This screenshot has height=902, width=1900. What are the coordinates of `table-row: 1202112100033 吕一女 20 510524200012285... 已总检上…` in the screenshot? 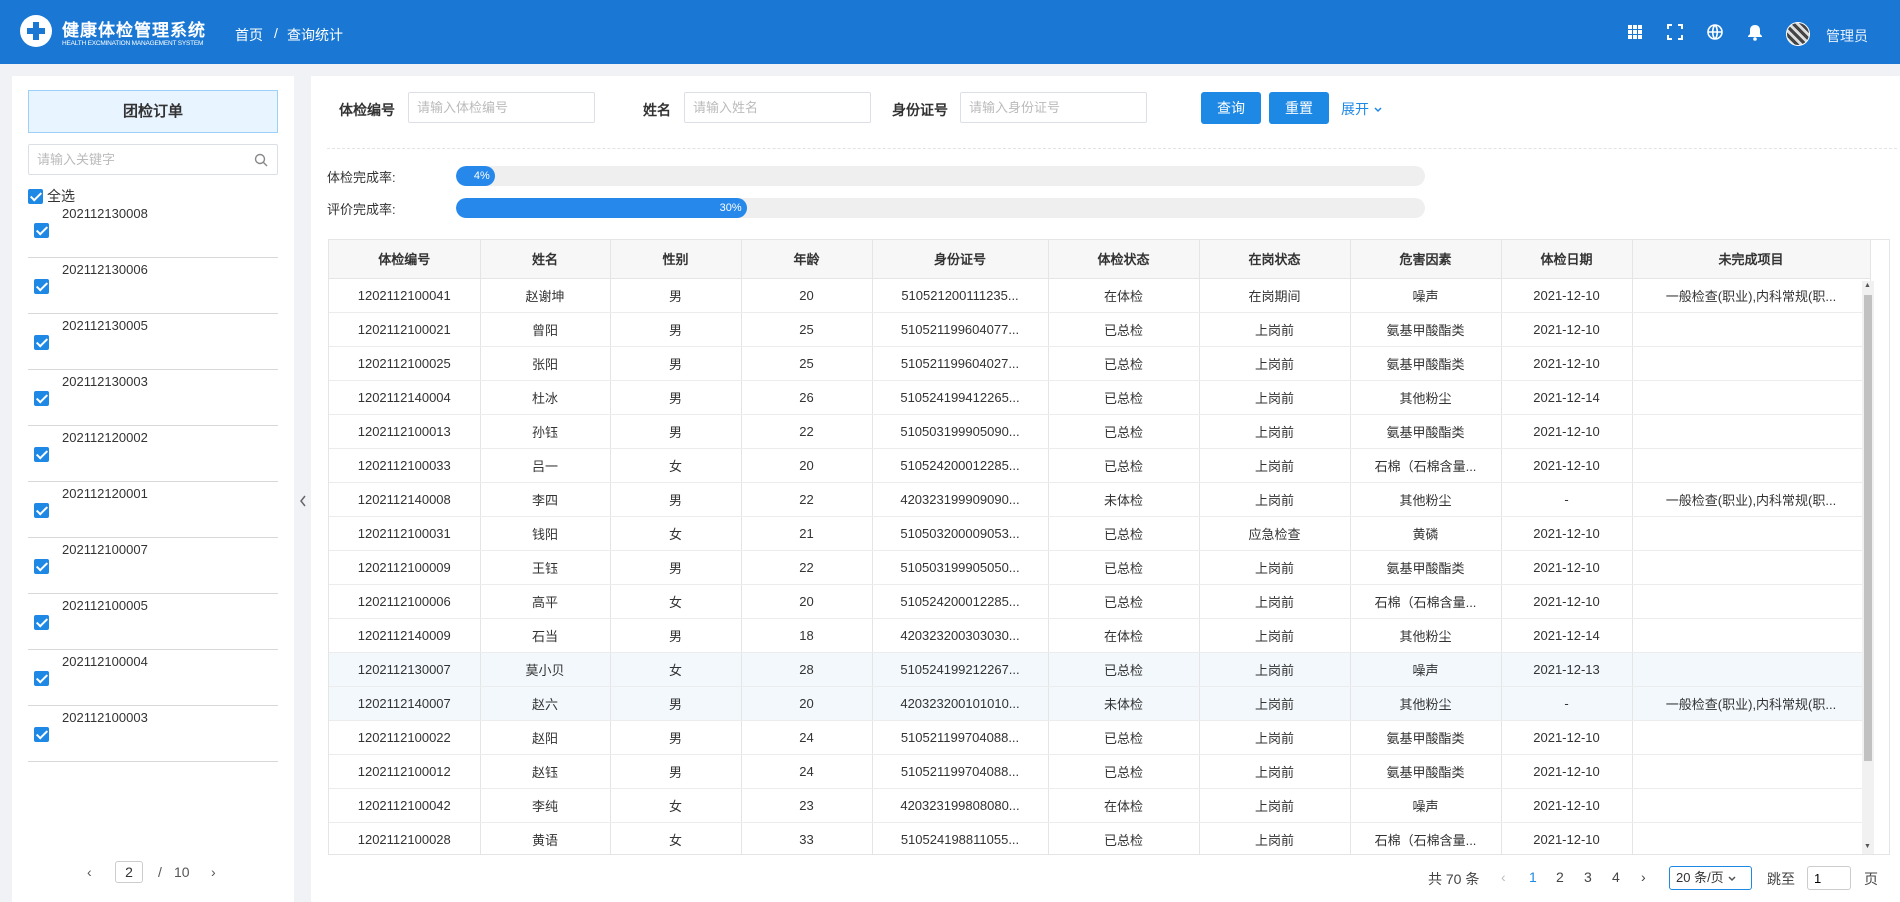 It's located at (1100, 465).